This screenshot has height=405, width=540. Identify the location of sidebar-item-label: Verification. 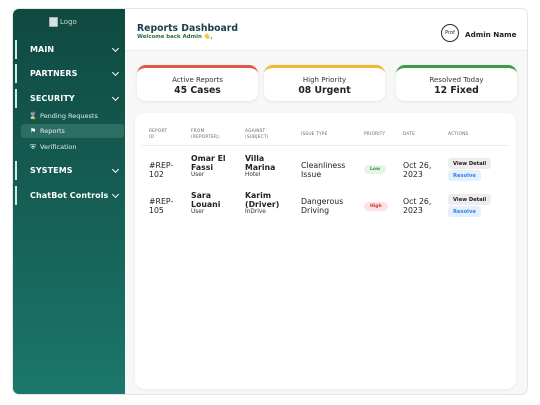
(58, 147).